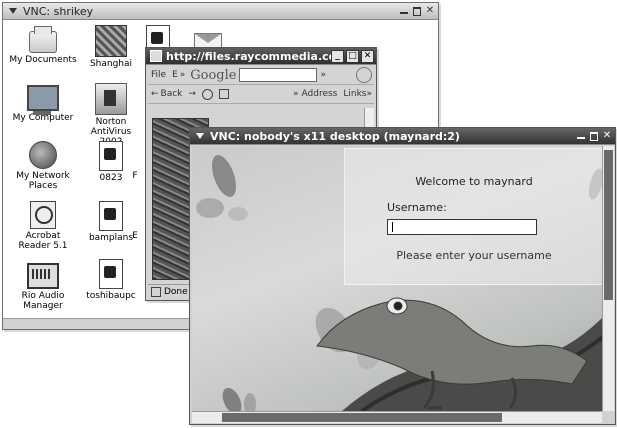 The height and width of the screenshot is (428, 617). I want to click on menu-file: File, so click(158, 75).